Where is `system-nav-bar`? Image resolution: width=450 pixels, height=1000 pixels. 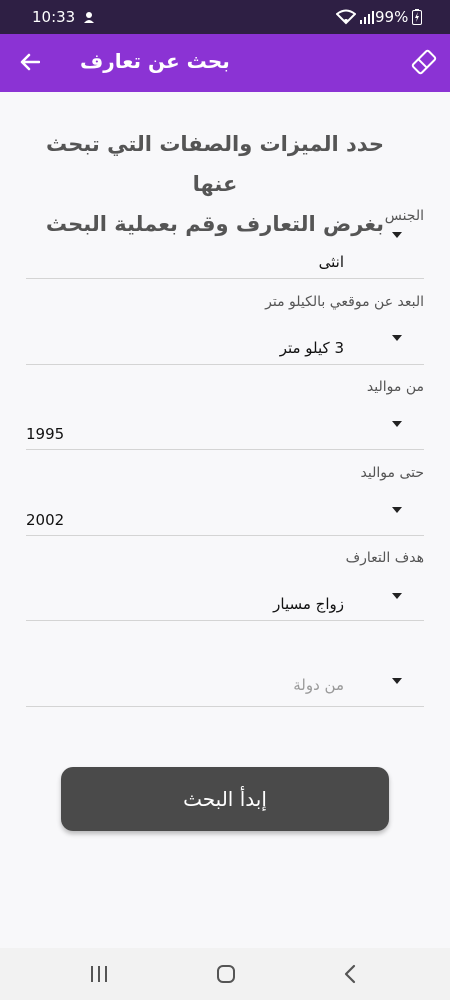
system-nav-bar is located at coordinates (225, 974).